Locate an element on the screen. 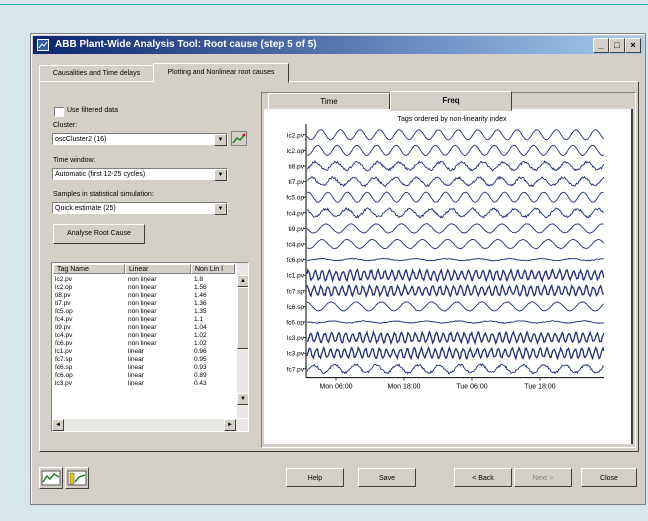 Image resolution: width=648 pixels, height=521 pixels. cell-nonlin: 1.35 is located at coordinates (200, 311).